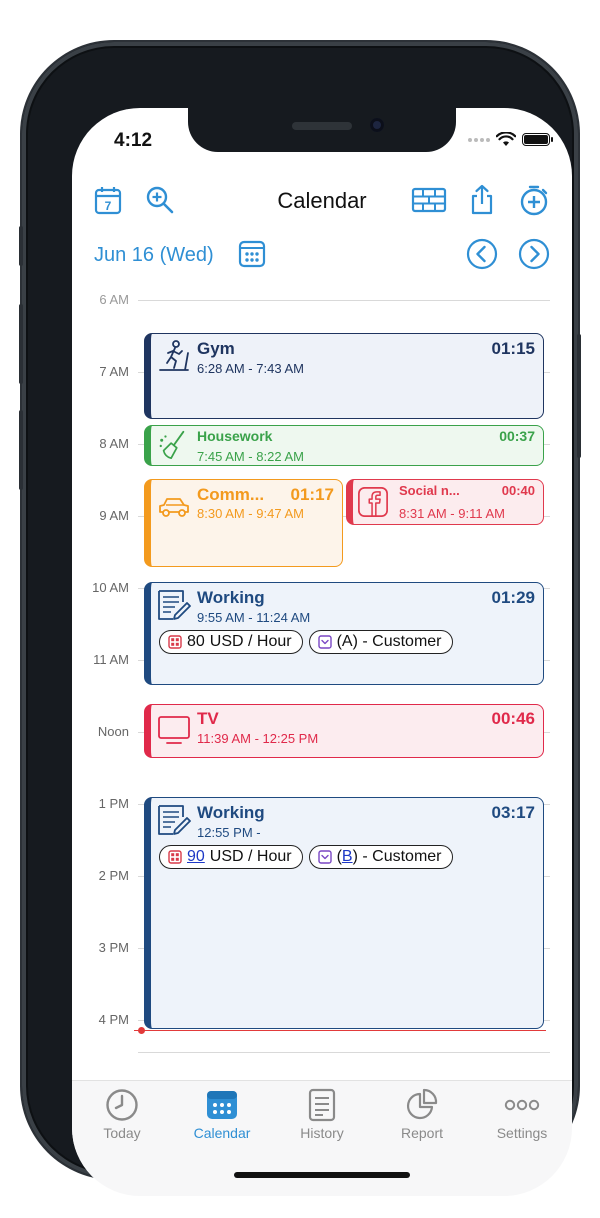 The image size is (600, 1218). Describe the element at coordinates (518, 490) in the screenshot. I see `event-duration: 00:40` at that location.